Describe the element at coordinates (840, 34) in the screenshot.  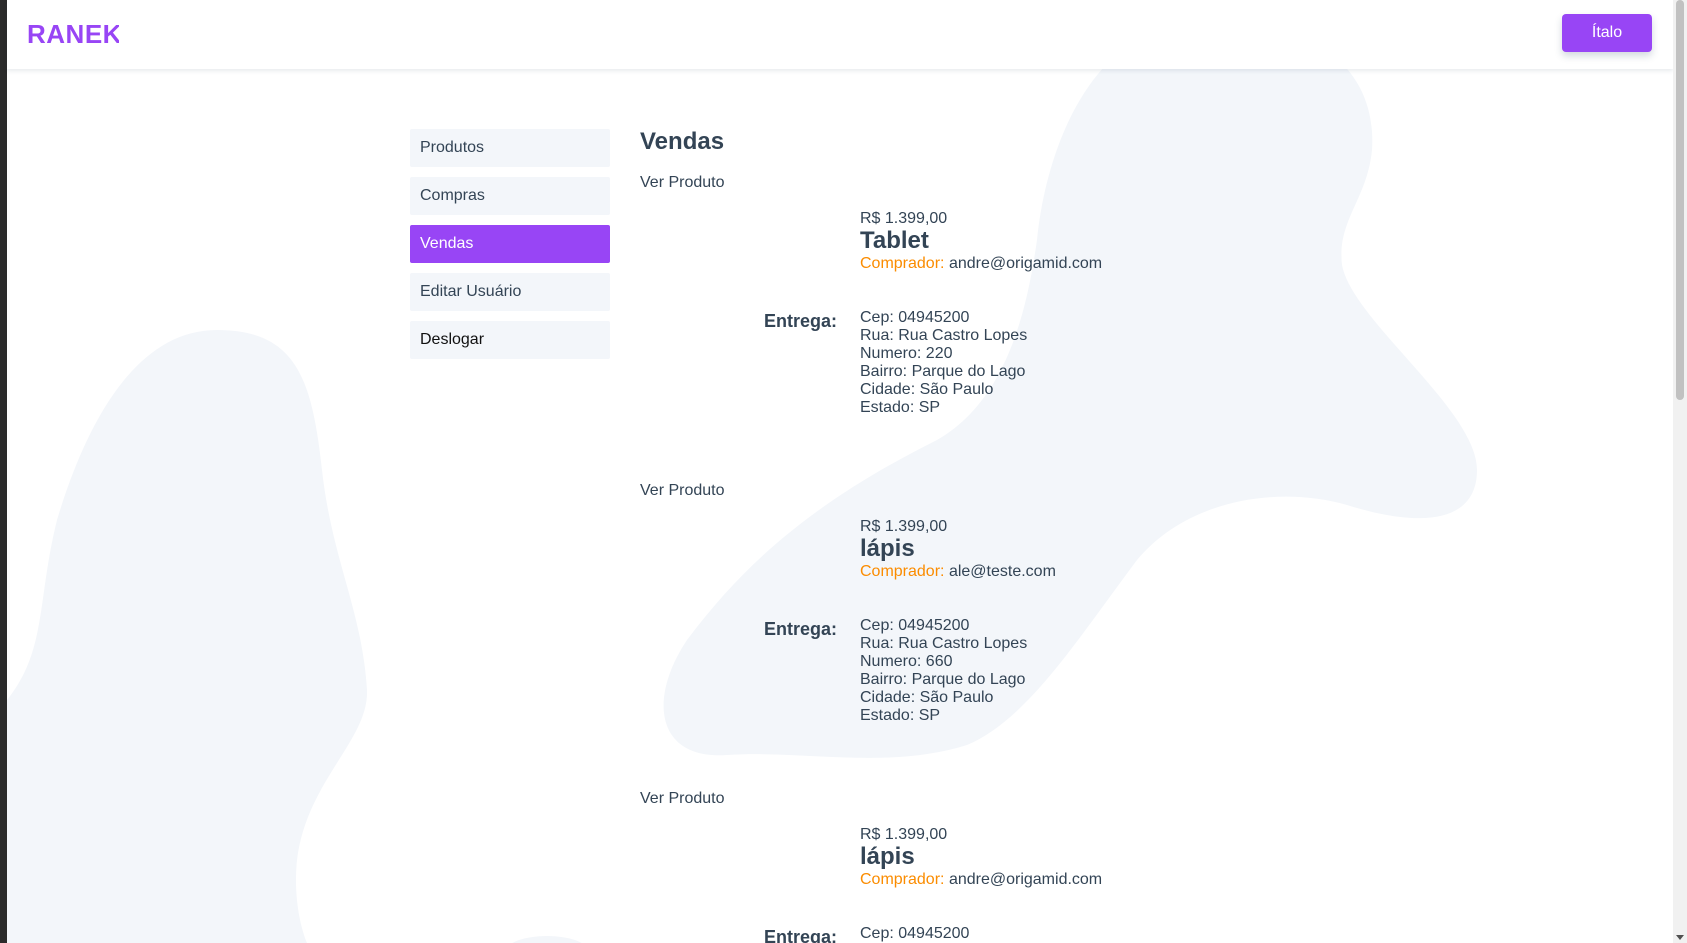
I see `top-header: RANEK Ítalo` at that location.